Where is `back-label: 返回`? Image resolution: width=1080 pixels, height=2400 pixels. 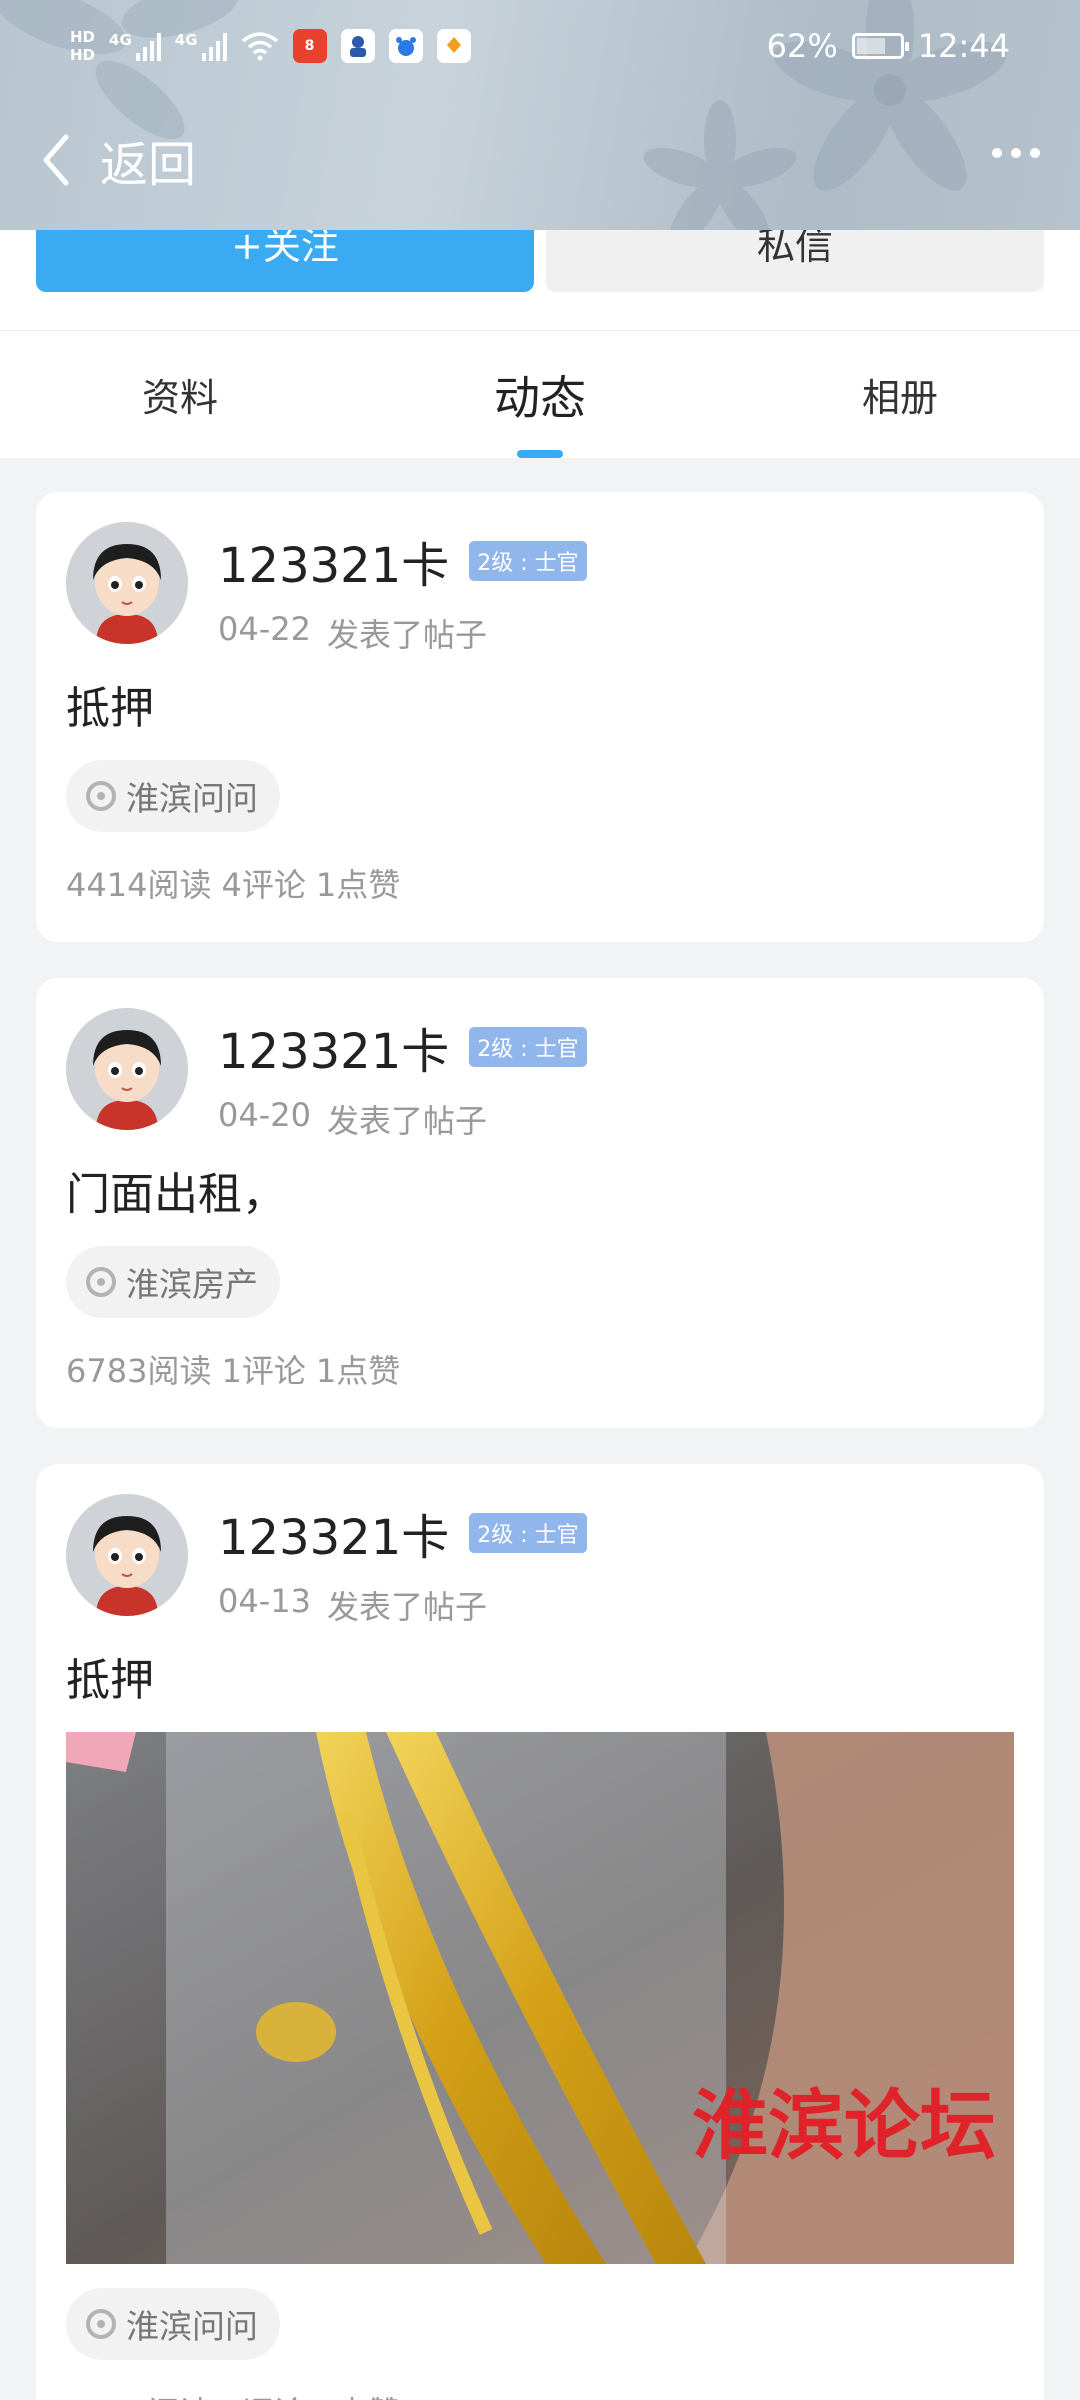 back-label: 返回 is located at coordinates (148, 165).